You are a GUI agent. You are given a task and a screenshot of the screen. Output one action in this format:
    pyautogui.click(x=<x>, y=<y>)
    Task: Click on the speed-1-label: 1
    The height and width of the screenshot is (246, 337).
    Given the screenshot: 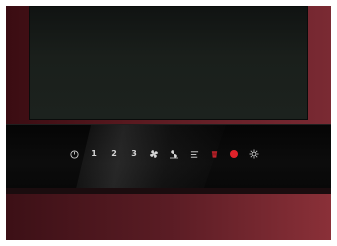 What is the action you would take?
    pyautogui.click(x=94, y=153)
    